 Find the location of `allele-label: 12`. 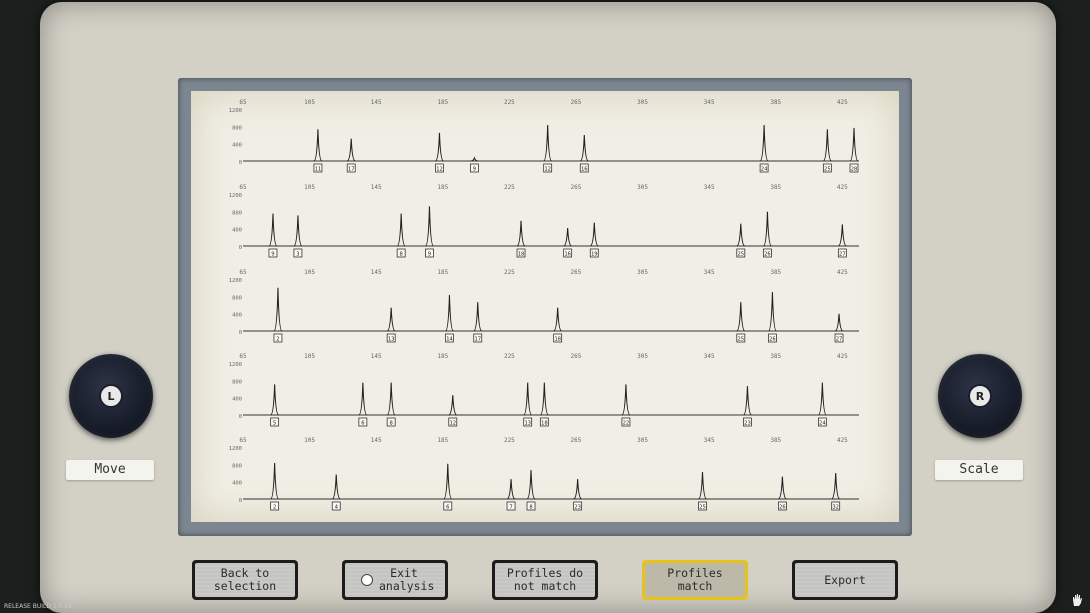

allele-label: 12 is located at coordinates (547, 169).